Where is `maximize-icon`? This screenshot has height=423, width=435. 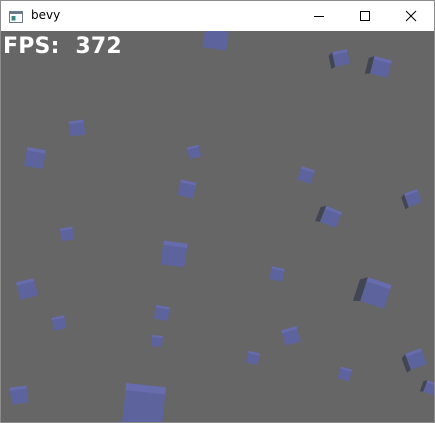
maximize-icon is located at coordinates (365, 16).